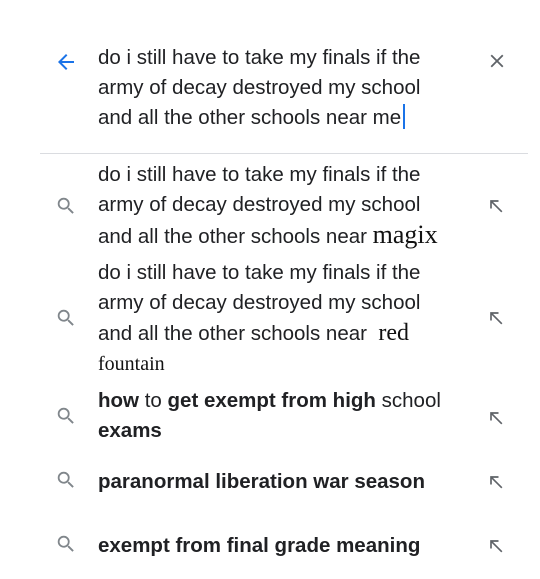 This screenshot has width=540, height=579. I want to click on suggestion-line: how to get exempt from high school, so click(283, 401).